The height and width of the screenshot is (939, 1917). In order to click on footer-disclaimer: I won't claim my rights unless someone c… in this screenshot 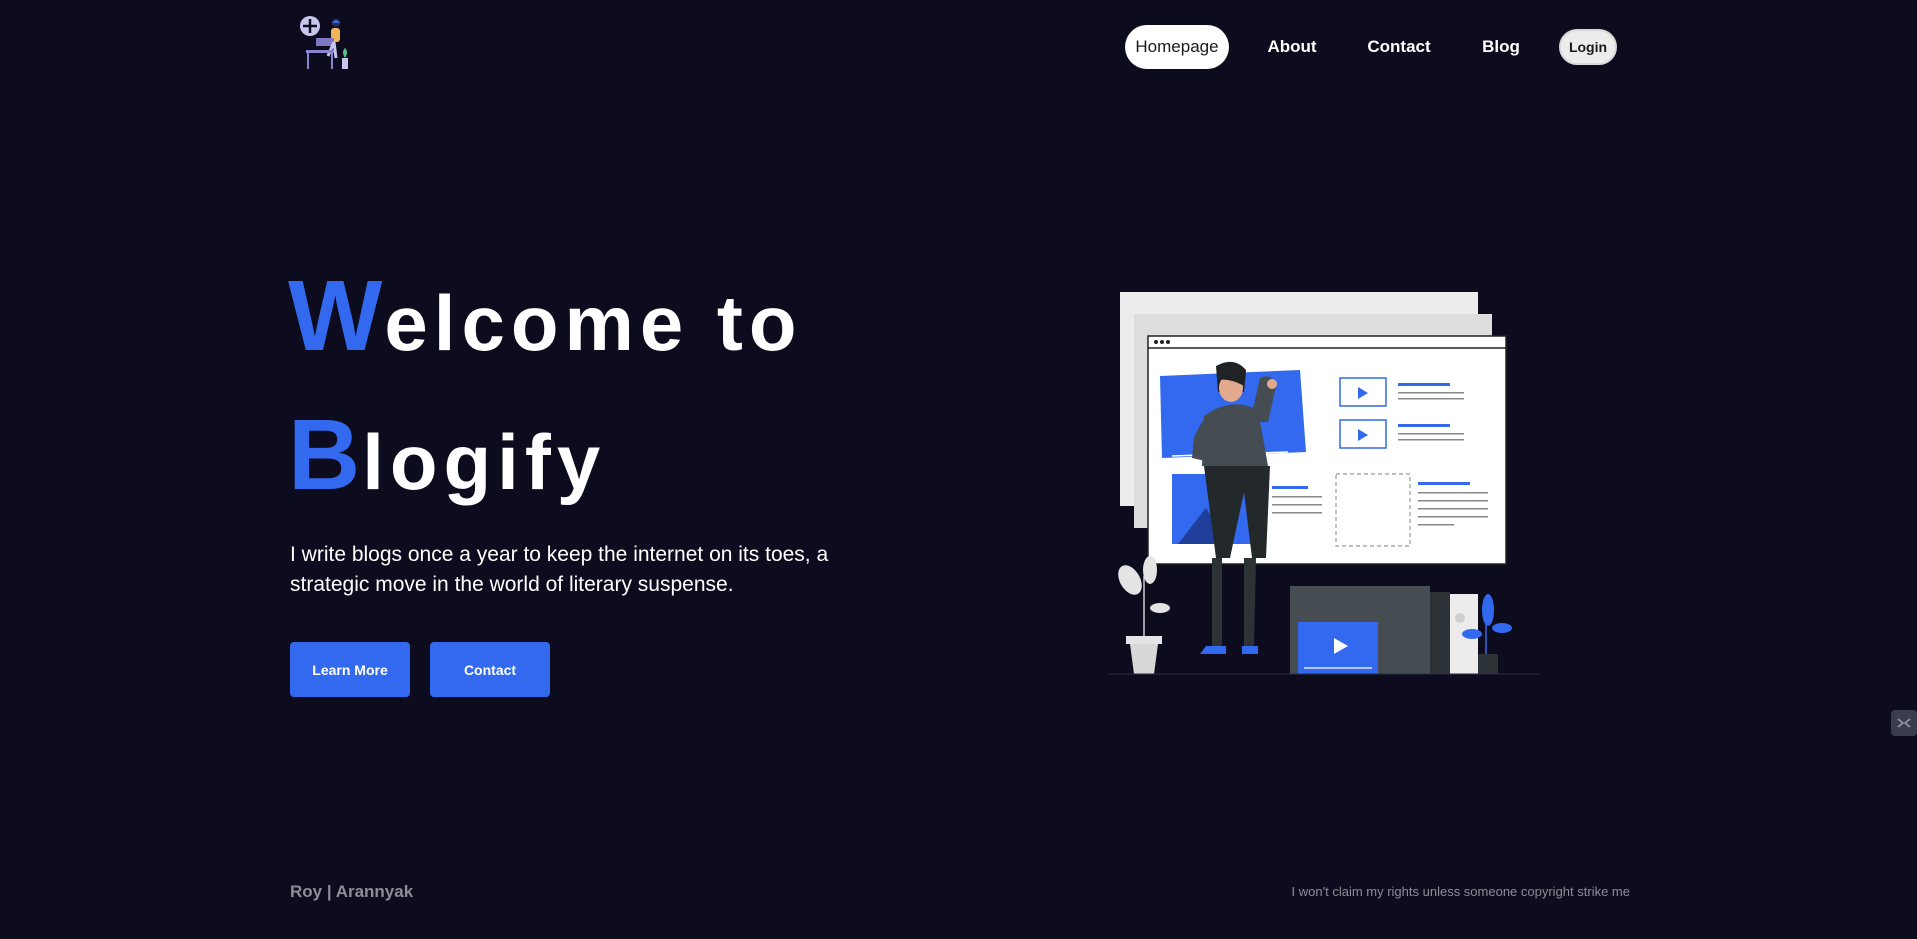, I will do `click(1460, 891)`.